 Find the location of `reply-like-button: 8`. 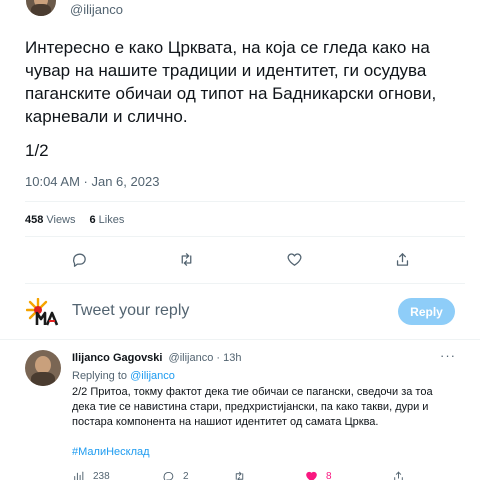

reply-like-button: 8 is located at coordinates (318, 475).